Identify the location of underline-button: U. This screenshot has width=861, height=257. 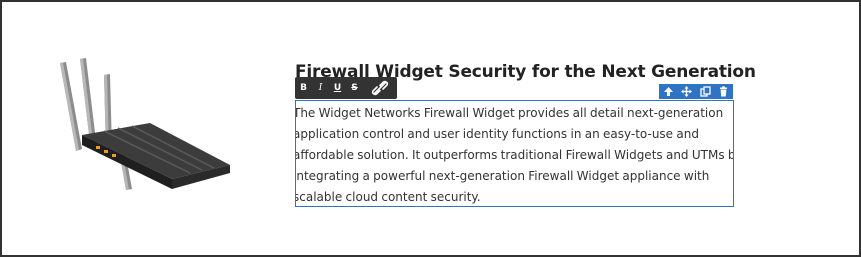
(337, 88).